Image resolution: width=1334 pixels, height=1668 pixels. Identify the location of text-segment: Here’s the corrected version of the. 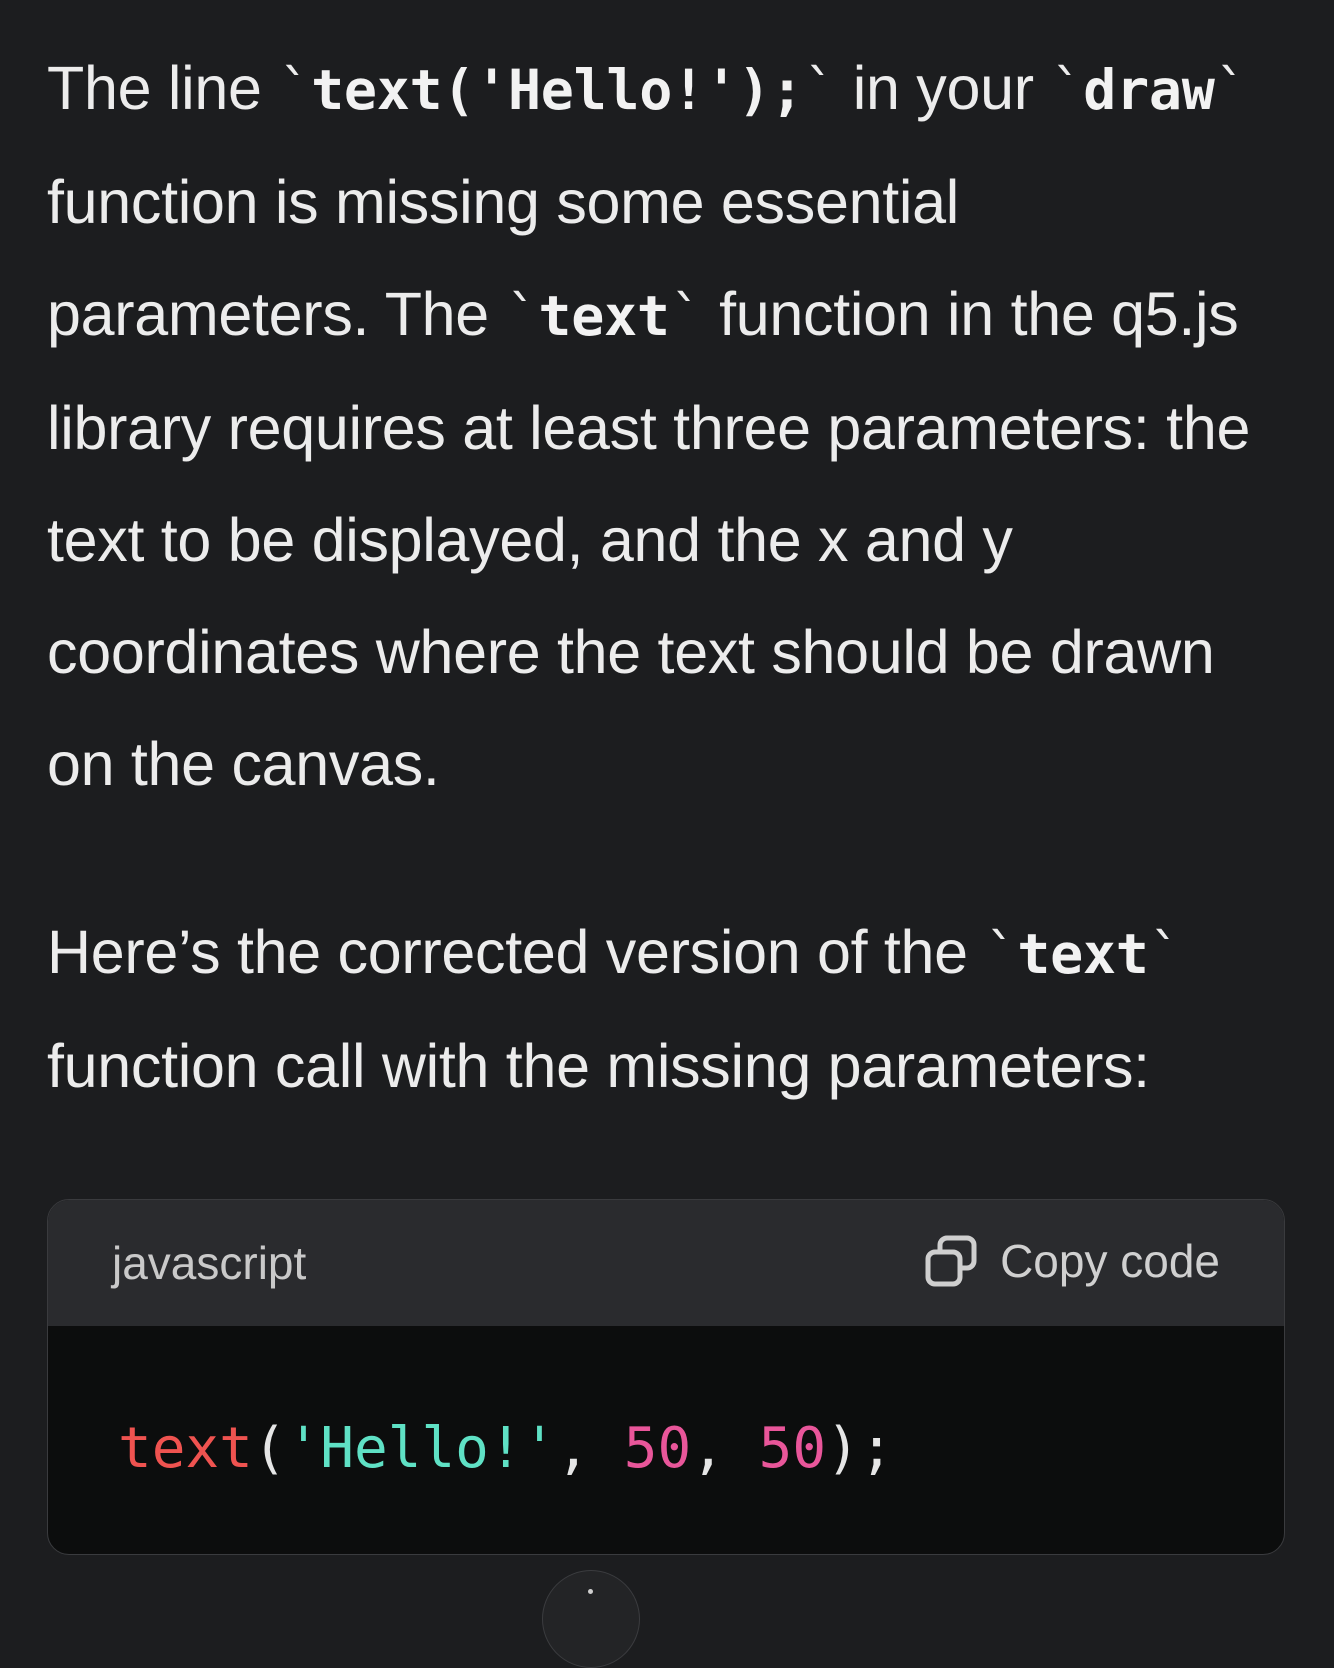
(516, 952).